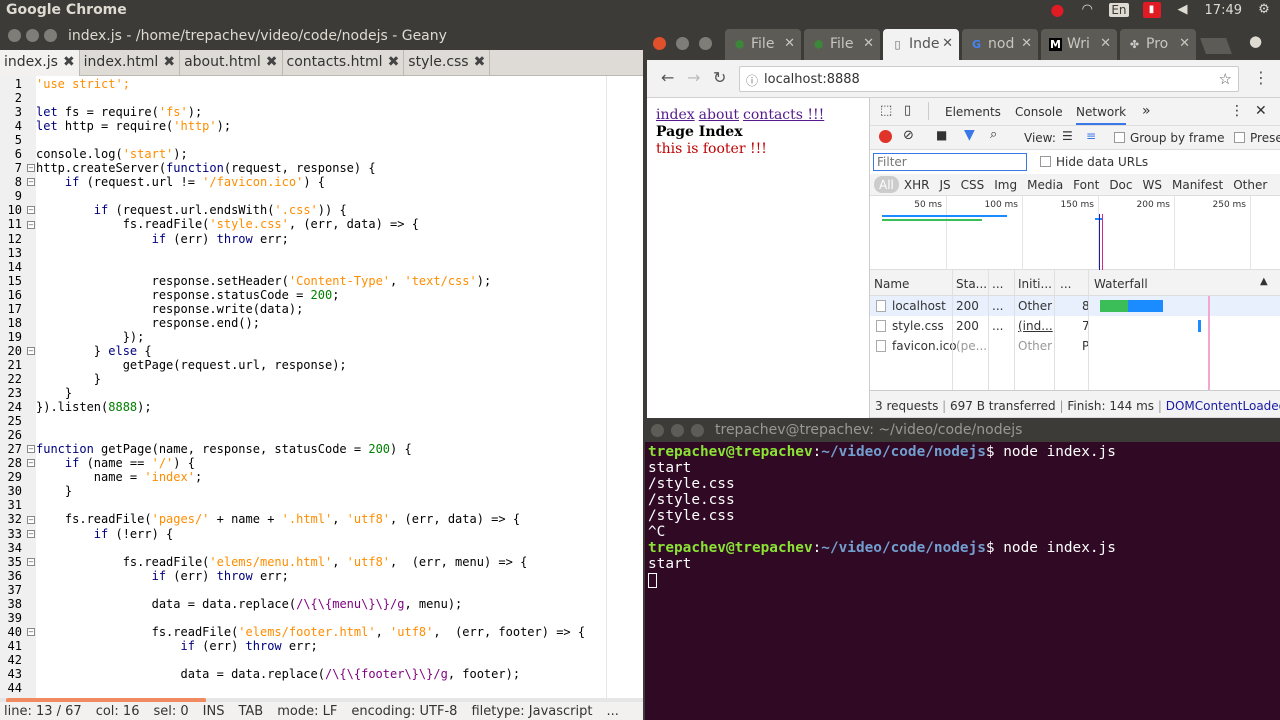 The image size is (1280, 720). I want to click on tab-style-css: style.css ✖, so click(447, 63).